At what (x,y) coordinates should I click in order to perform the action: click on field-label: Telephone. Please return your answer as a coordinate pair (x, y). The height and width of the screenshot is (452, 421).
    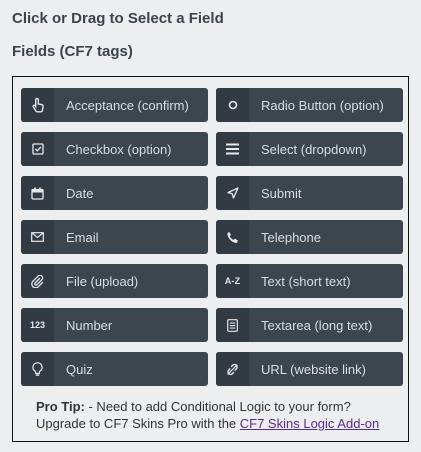
    Looking at the image, I should click on (291, 237).